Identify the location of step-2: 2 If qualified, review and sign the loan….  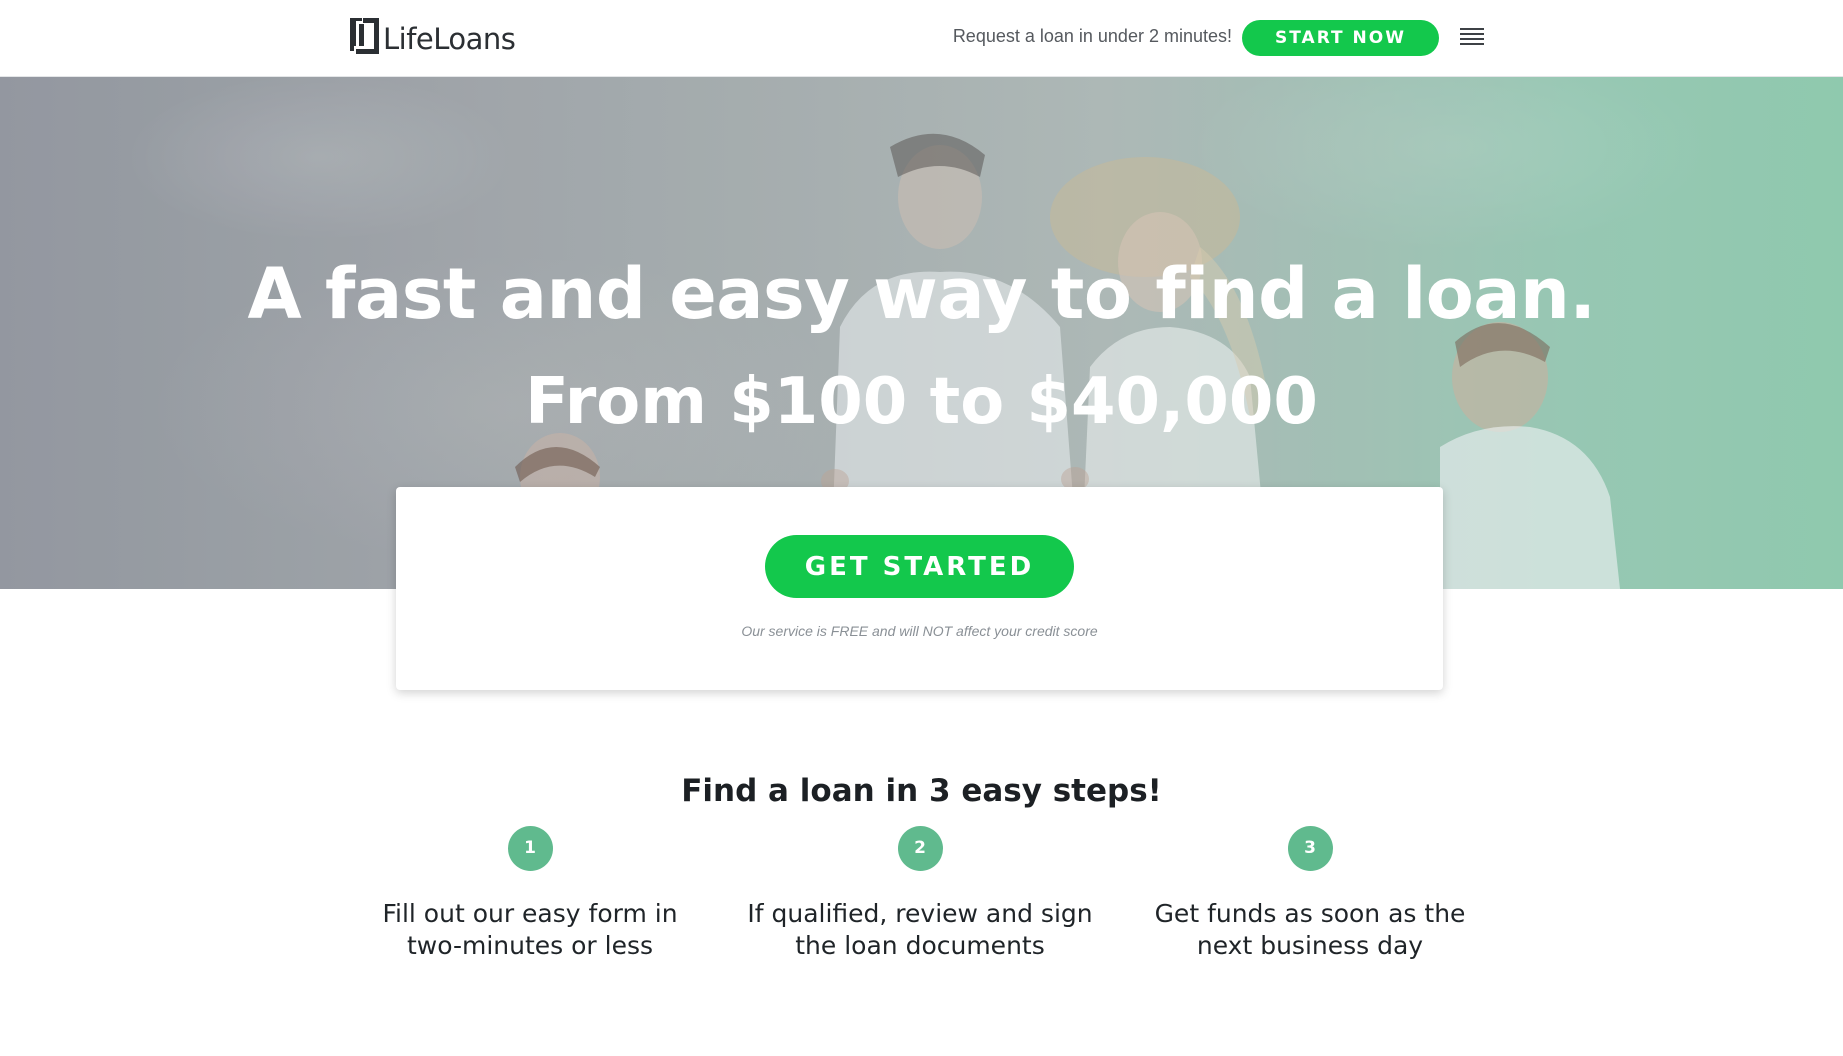
(920, 894).